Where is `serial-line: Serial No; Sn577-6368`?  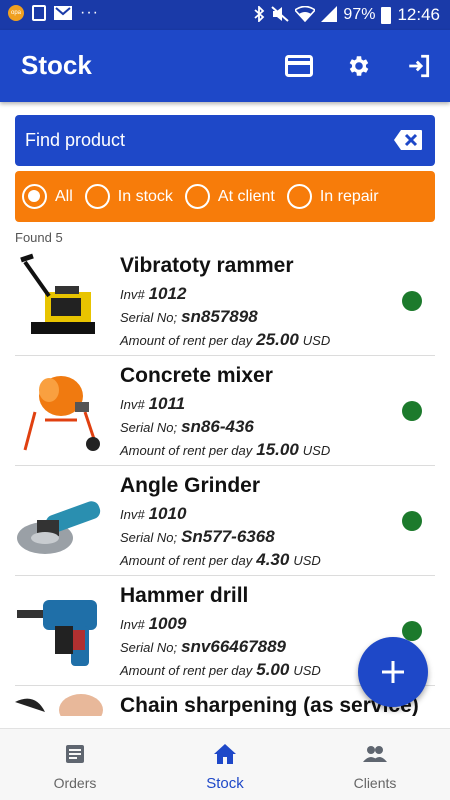 serial-line: Serial No; Sn577-6368 is located at coordinates (197, 537).